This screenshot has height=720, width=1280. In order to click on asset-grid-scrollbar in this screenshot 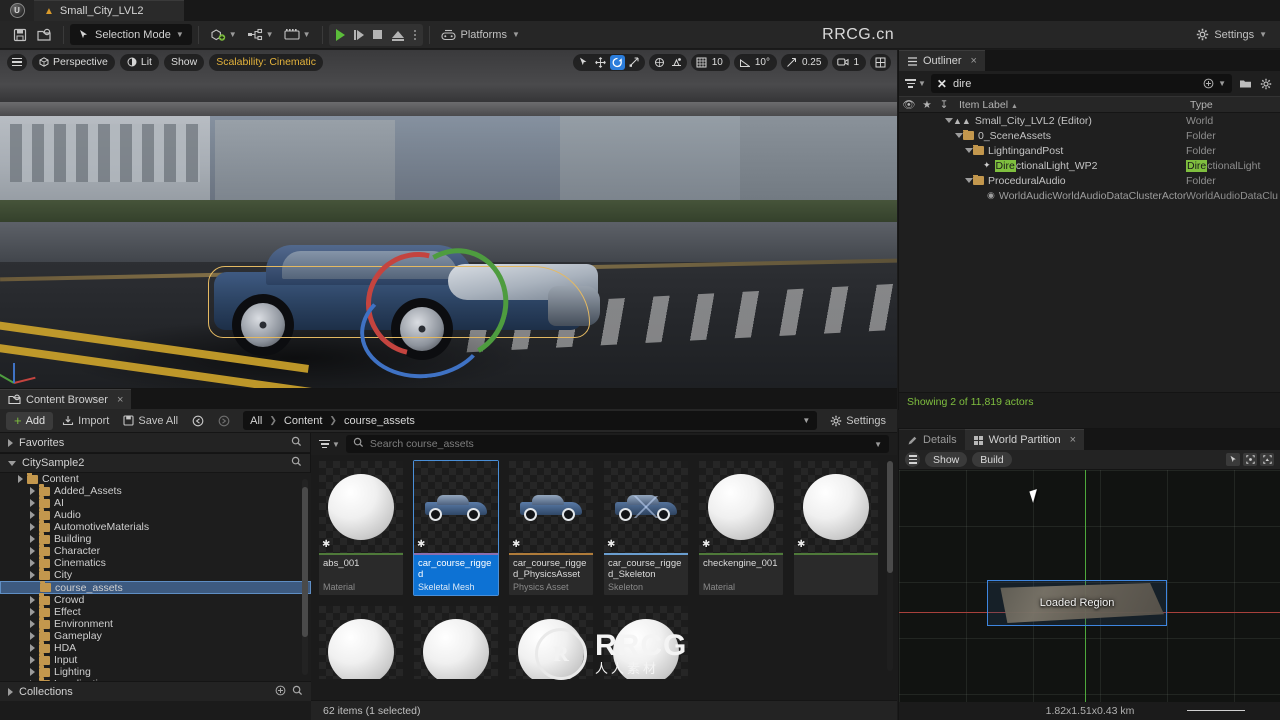, I will do `click(890, 566)`.